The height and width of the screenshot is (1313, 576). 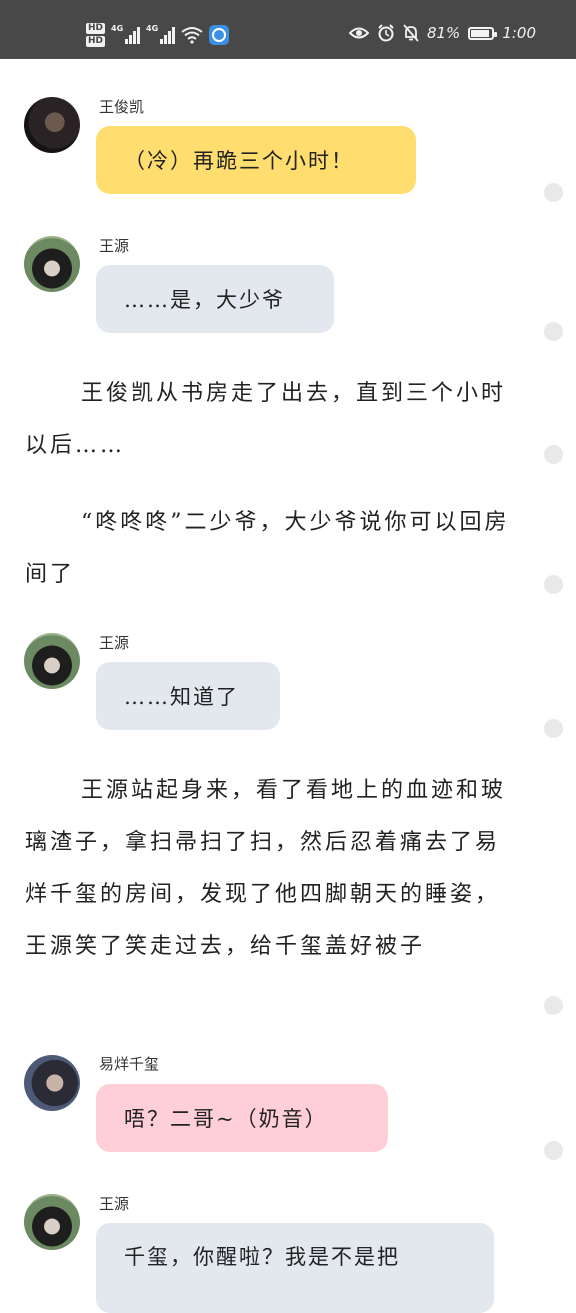 What do you see at coordinates (126, 34) in the screenshot?
I see `signal-1-icon: 4G` at bounding box center [126, 34].